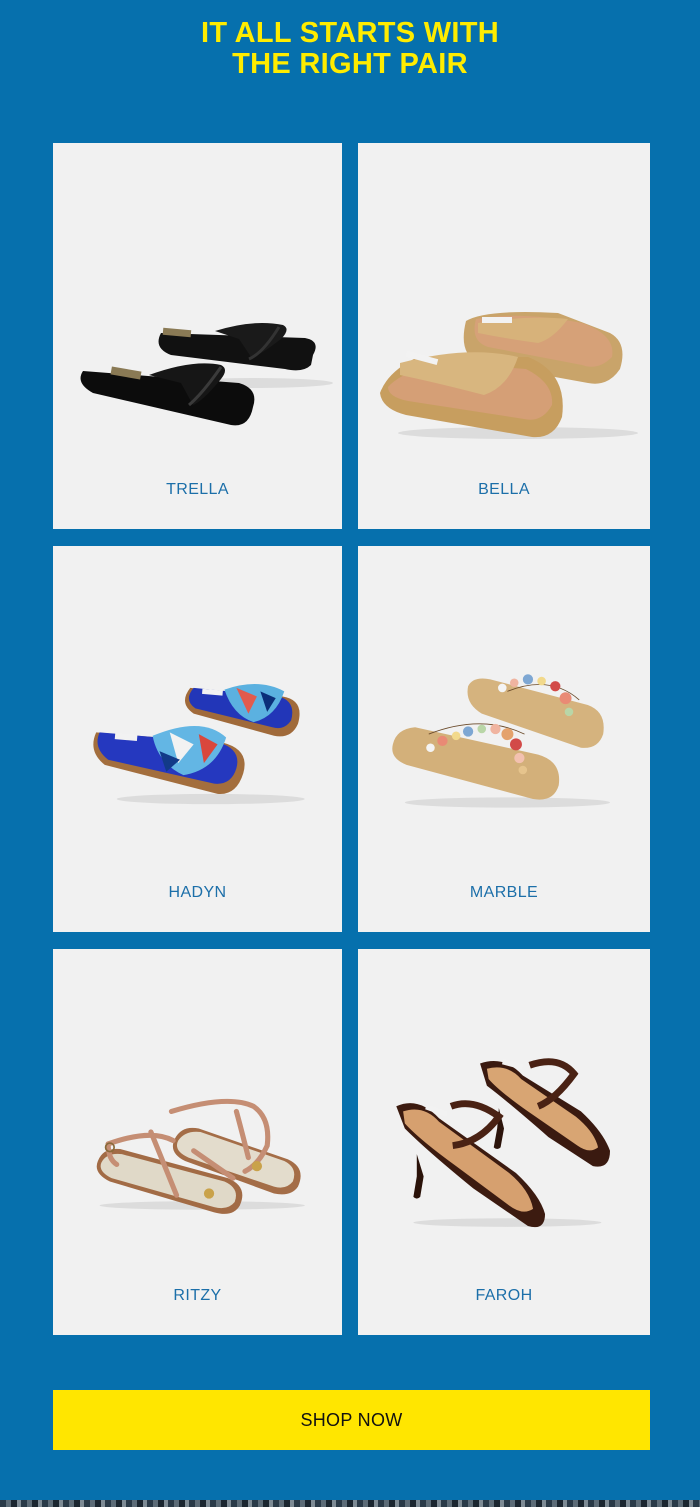  I want to click on shop-now-button: SHOP NOW, so click(351, 1420).